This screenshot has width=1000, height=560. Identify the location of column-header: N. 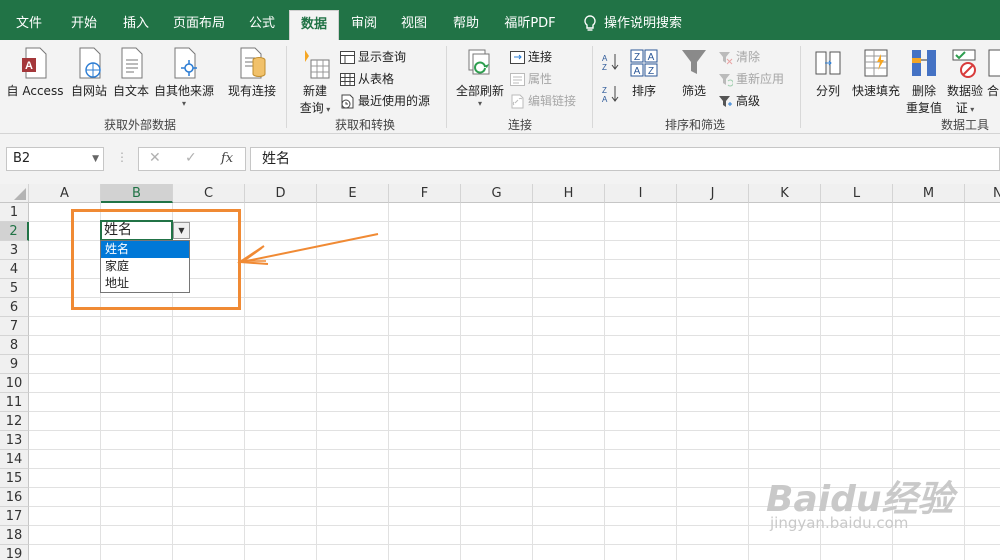
(982, 193).